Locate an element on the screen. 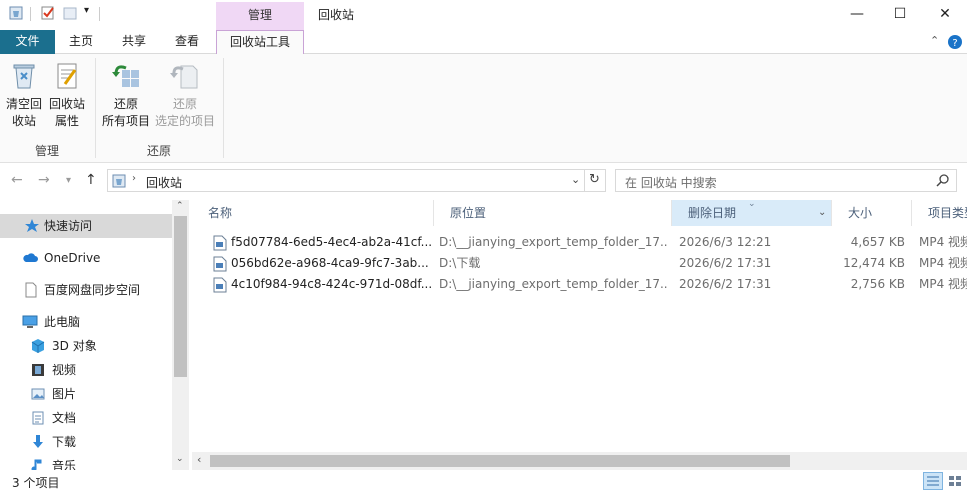 The image size is (967, 492). empty-recycle-bin-label-1: 清空回 is located at coordinates (23, 104).